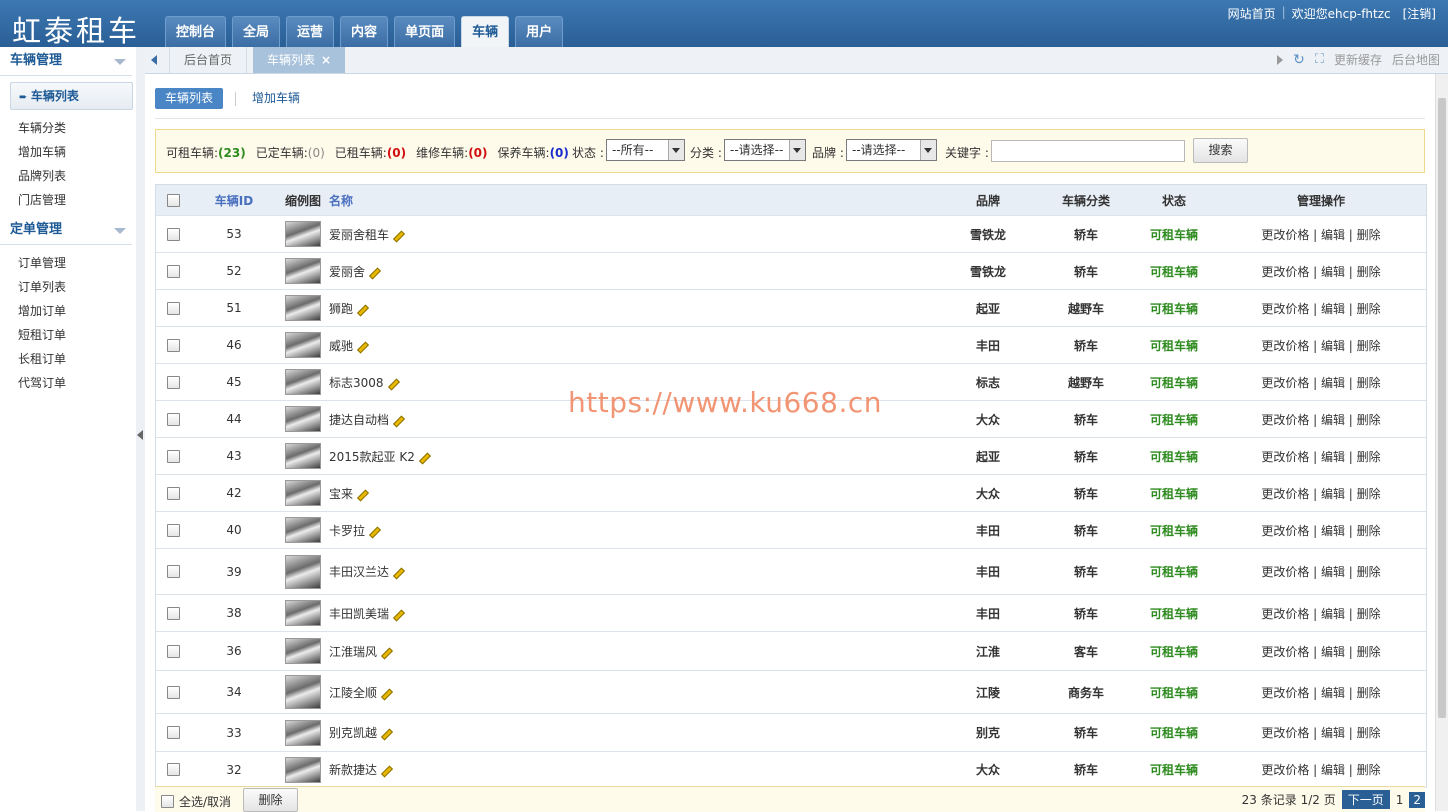 This screenshot has height=812, width=1448. I want to click on tab-scroll-left-icon, so click(154, 60).